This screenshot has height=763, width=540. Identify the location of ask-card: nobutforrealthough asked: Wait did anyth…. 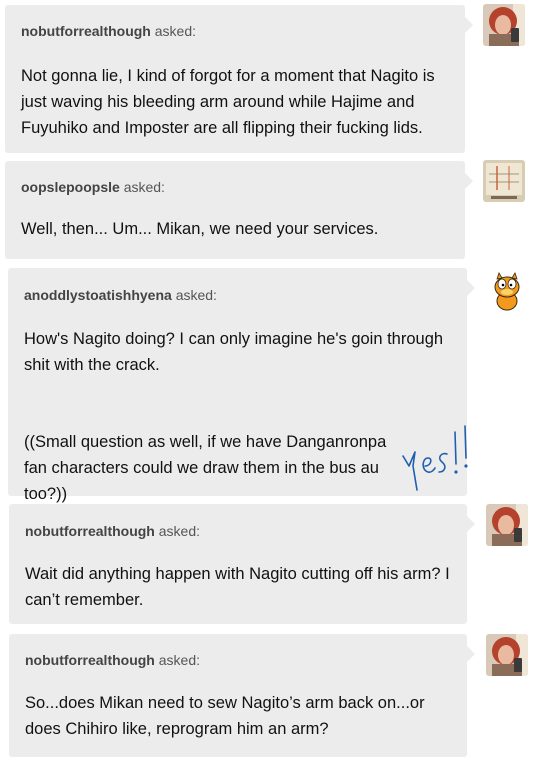
(242, 564).